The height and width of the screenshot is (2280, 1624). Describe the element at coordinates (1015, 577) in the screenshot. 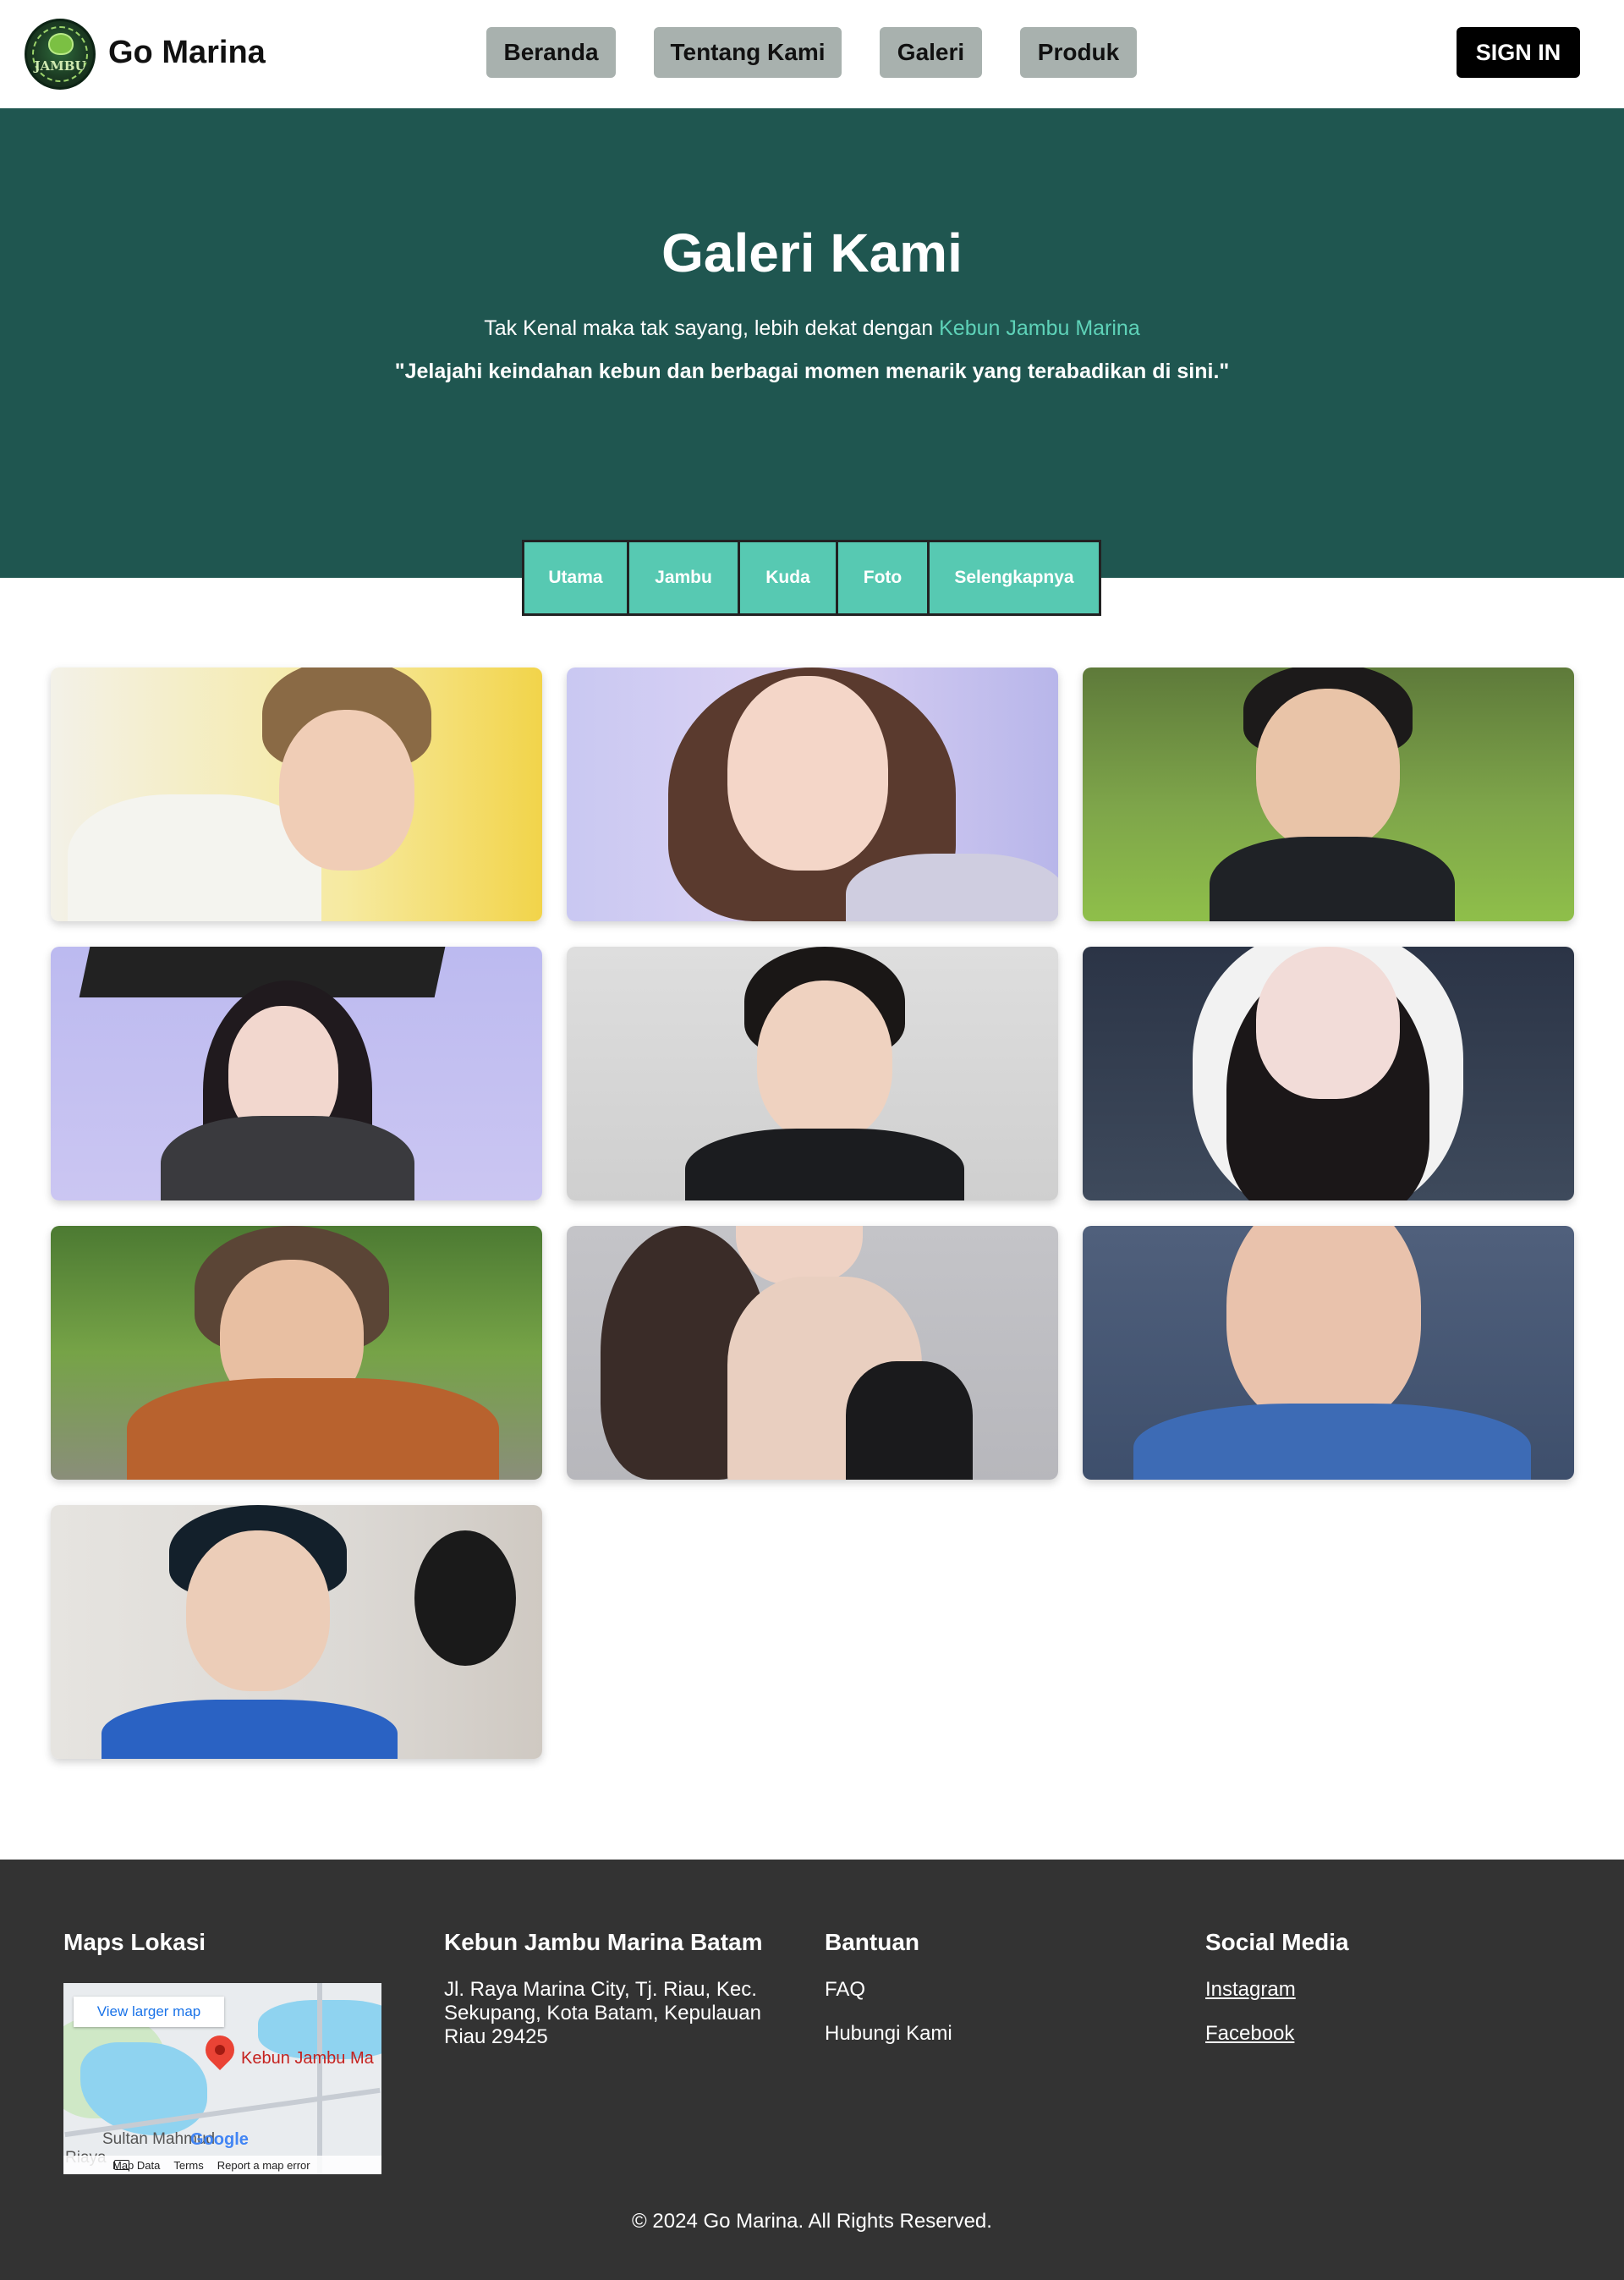

I see `tab-selengkapnya: Selengkapnya` at that location.